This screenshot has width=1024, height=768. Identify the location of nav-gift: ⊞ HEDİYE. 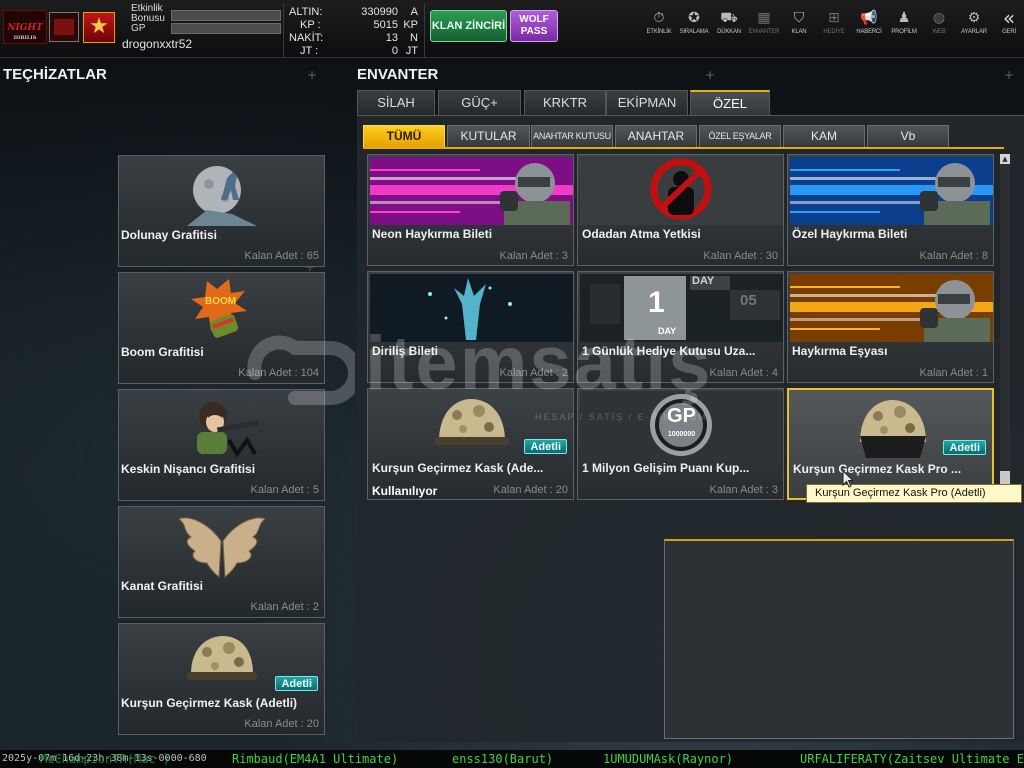
(834, 25).